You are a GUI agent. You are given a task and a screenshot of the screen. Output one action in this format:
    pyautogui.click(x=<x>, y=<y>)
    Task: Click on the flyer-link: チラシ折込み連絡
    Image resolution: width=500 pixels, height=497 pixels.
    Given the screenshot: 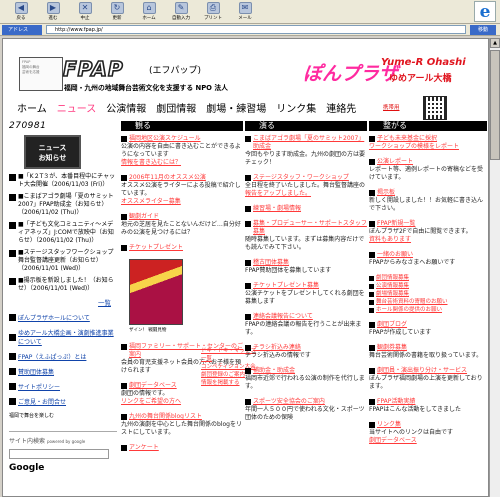 What is the action you would take?
    pyautogui.click(x=306, y=348)
    